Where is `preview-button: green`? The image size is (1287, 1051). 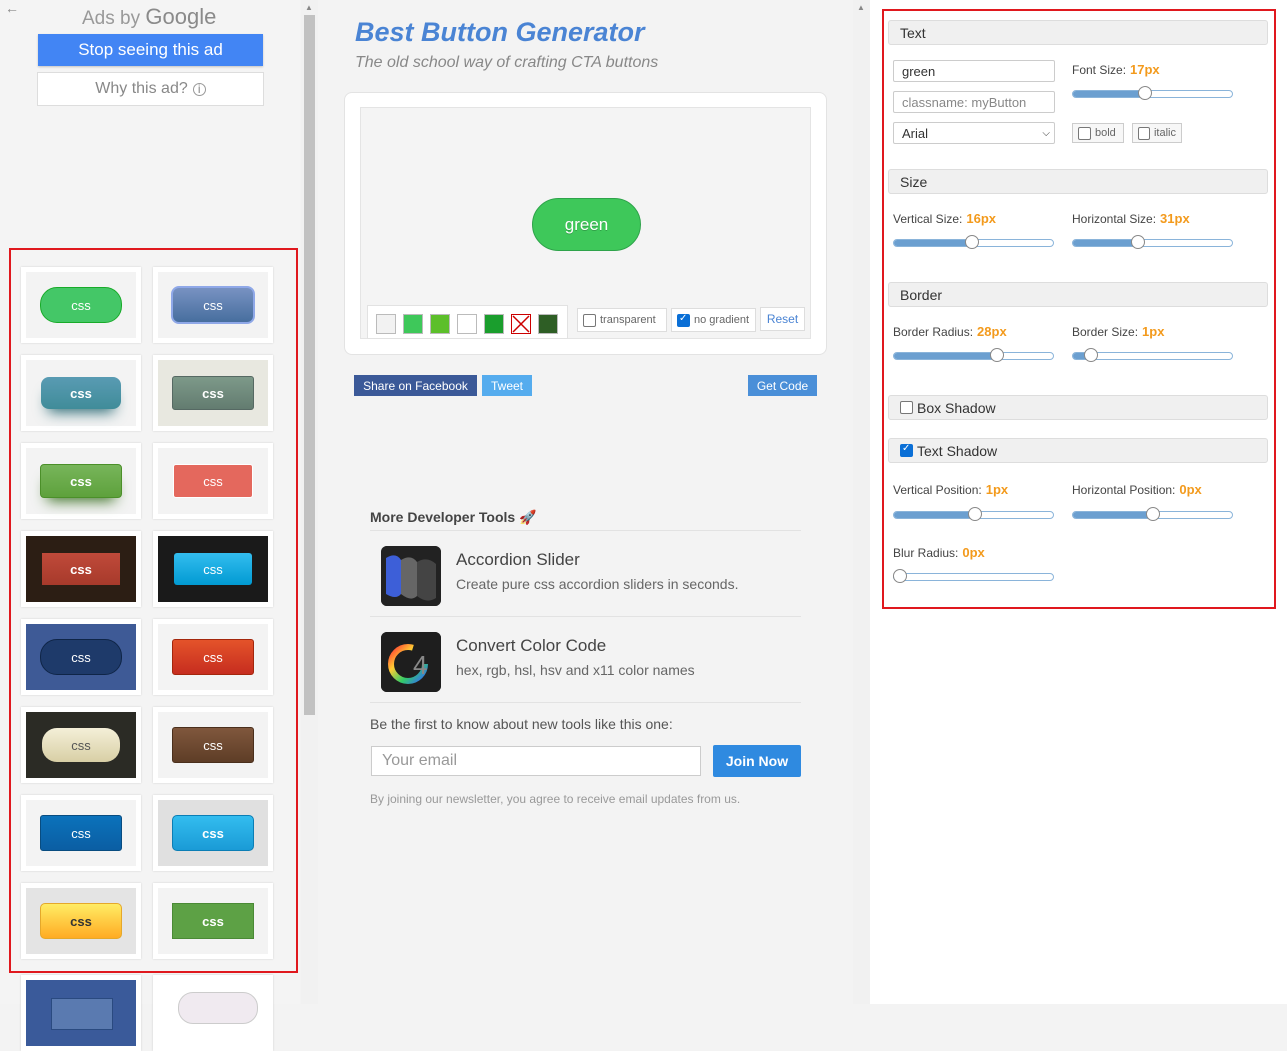 preview-button: green is located at coordinates (586, 224).